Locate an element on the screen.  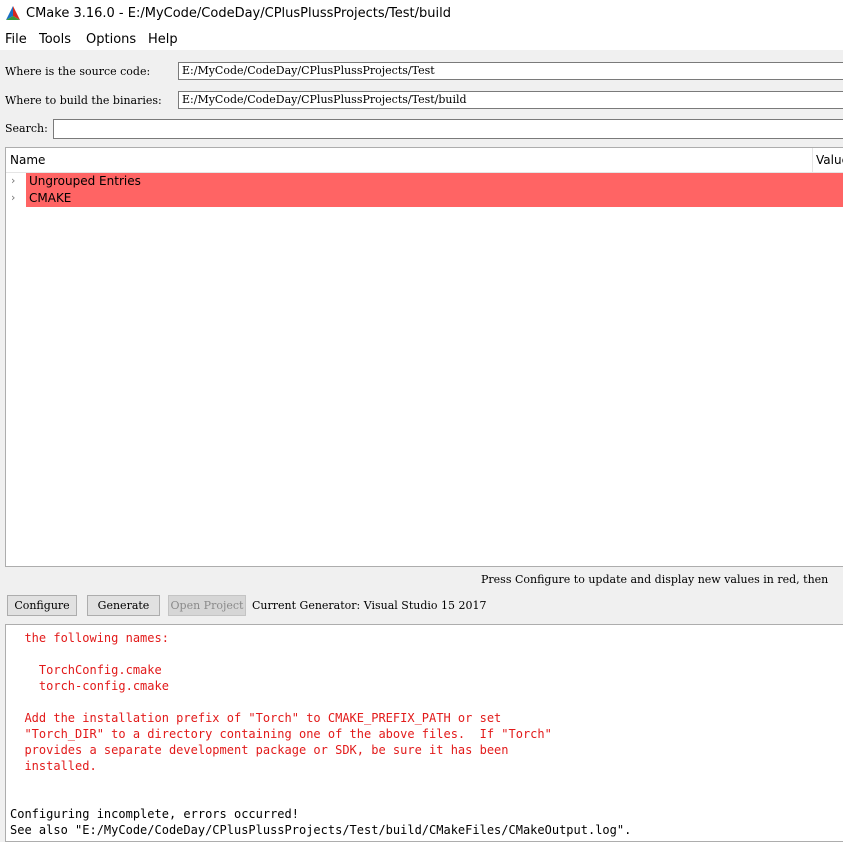
tree-row-label: CMAKE is located at coordinates (50, 198).